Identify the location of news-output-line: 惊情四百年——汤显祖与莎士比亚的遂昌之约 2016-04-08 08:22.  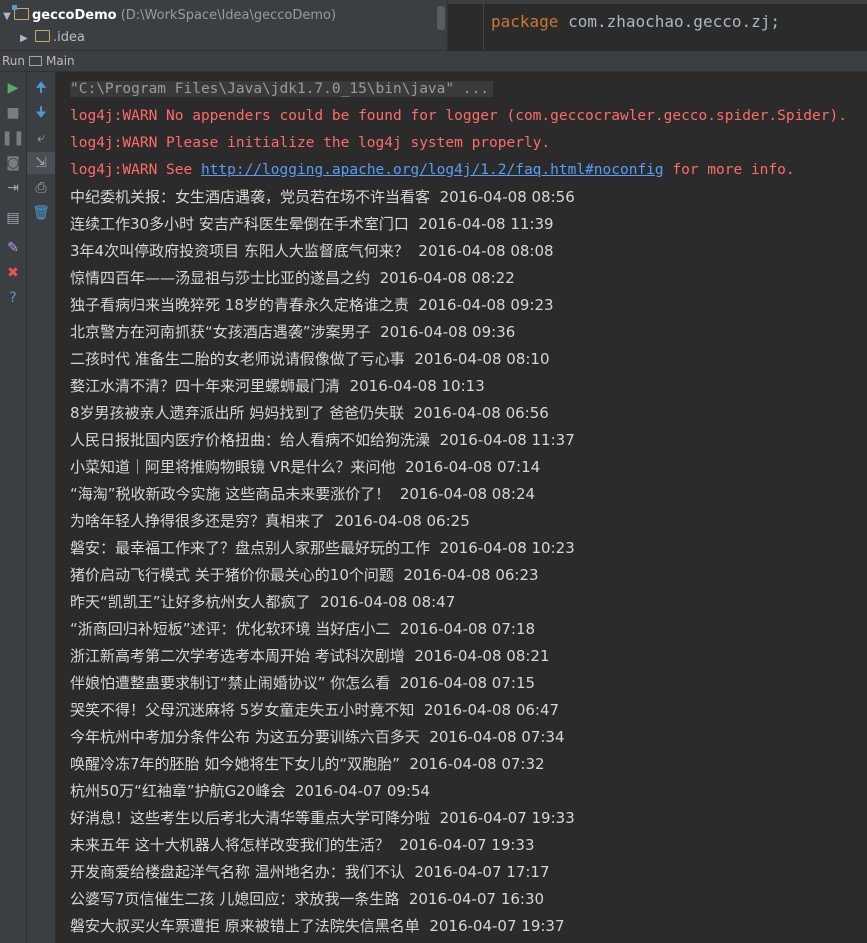
(292, 278).